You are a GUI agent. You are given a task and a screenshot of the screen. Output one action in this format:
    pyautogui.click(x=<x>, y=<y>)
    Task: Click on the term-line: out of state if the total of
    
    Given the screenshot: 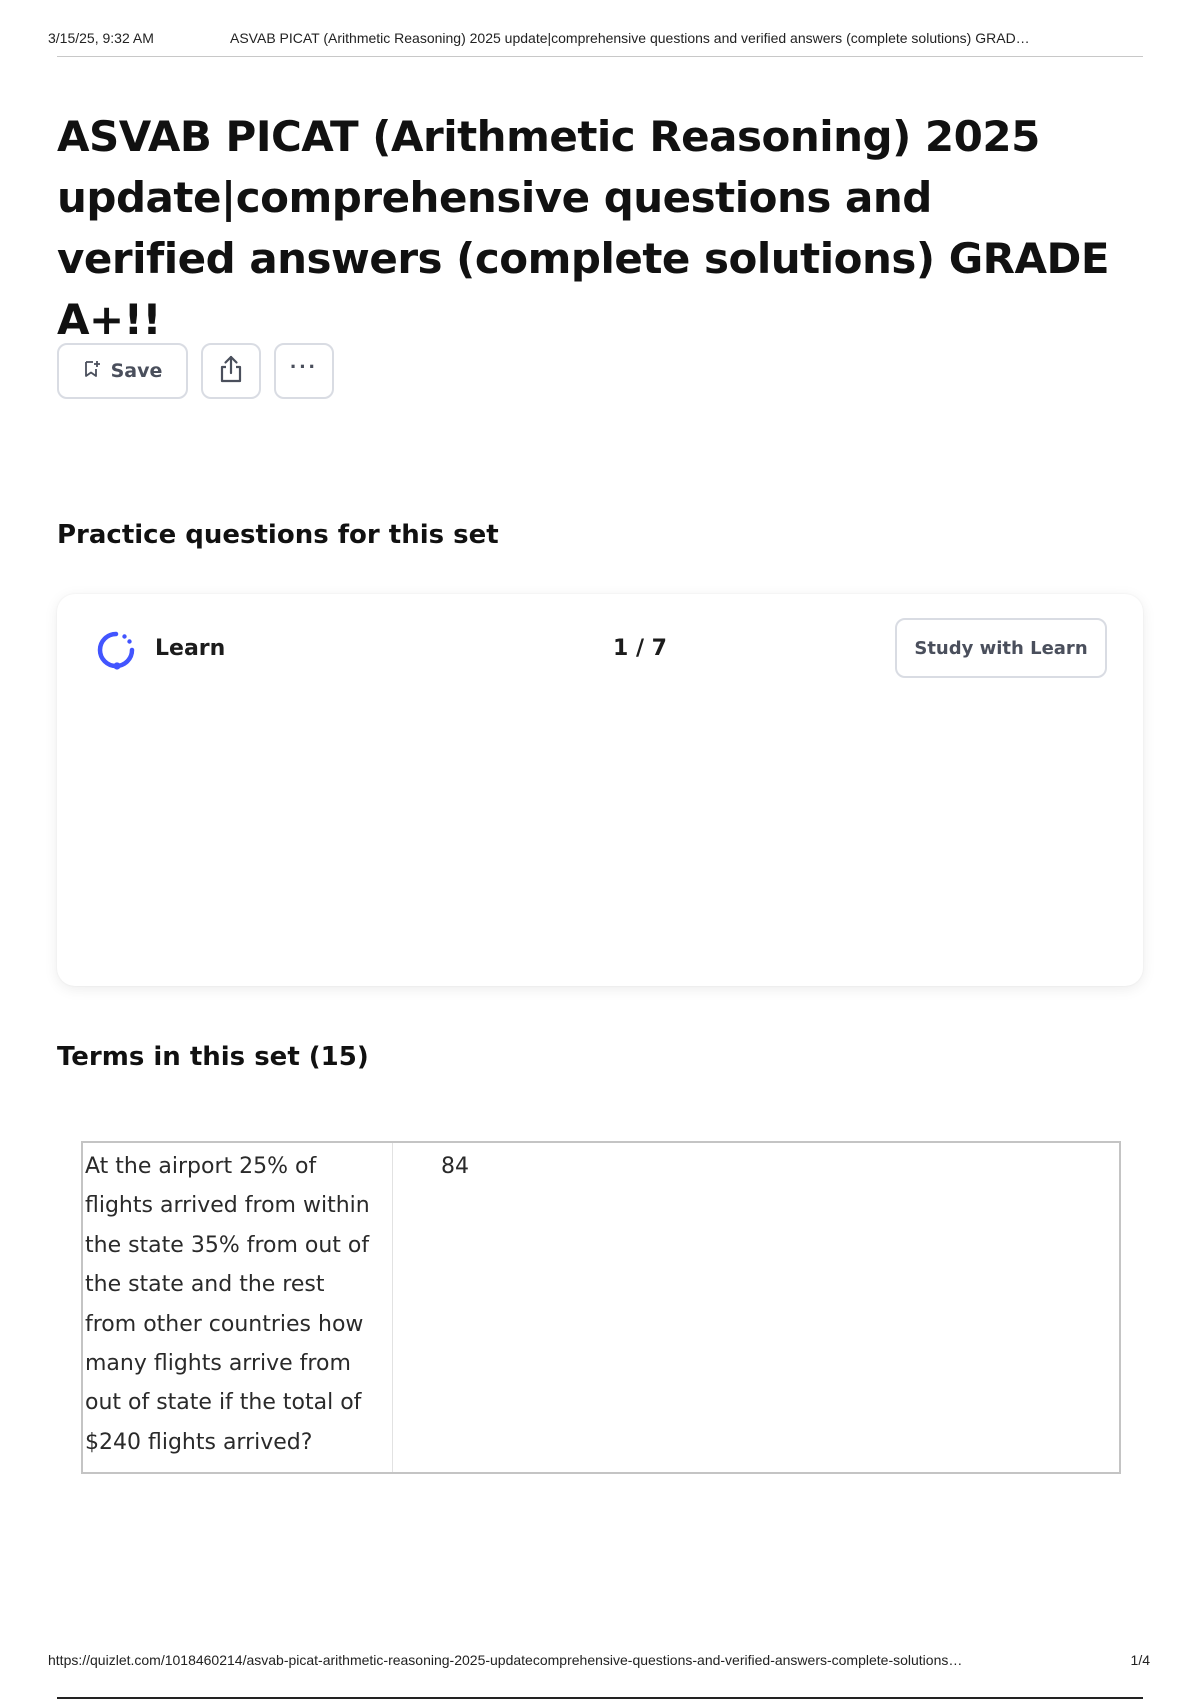 What is the action you would take?
    pyautogui.click(x=223, y=1403)
    